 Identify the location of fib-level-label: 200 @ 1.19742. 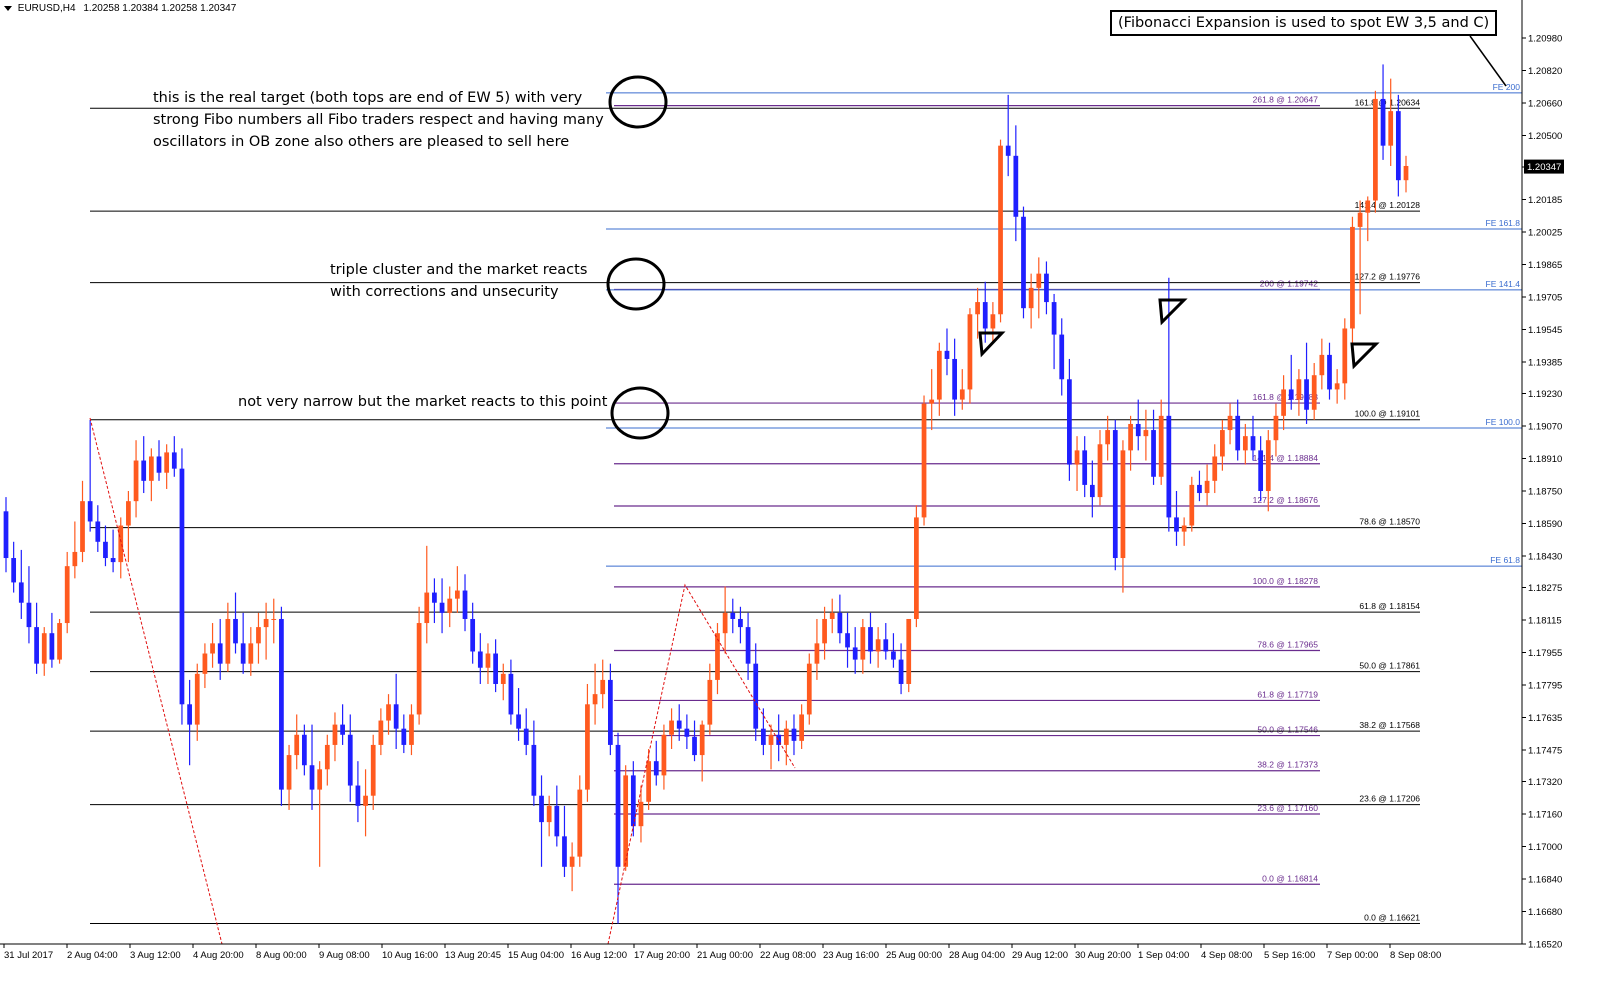
(1289, 283).